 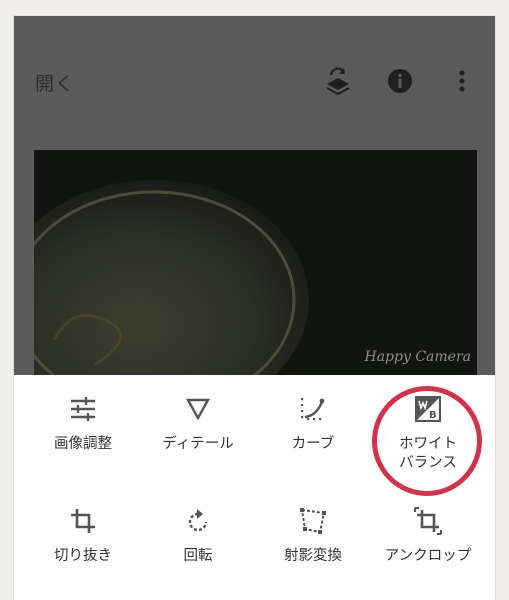 I want to click on layers-swap-icon, so click(x=338, y=81).